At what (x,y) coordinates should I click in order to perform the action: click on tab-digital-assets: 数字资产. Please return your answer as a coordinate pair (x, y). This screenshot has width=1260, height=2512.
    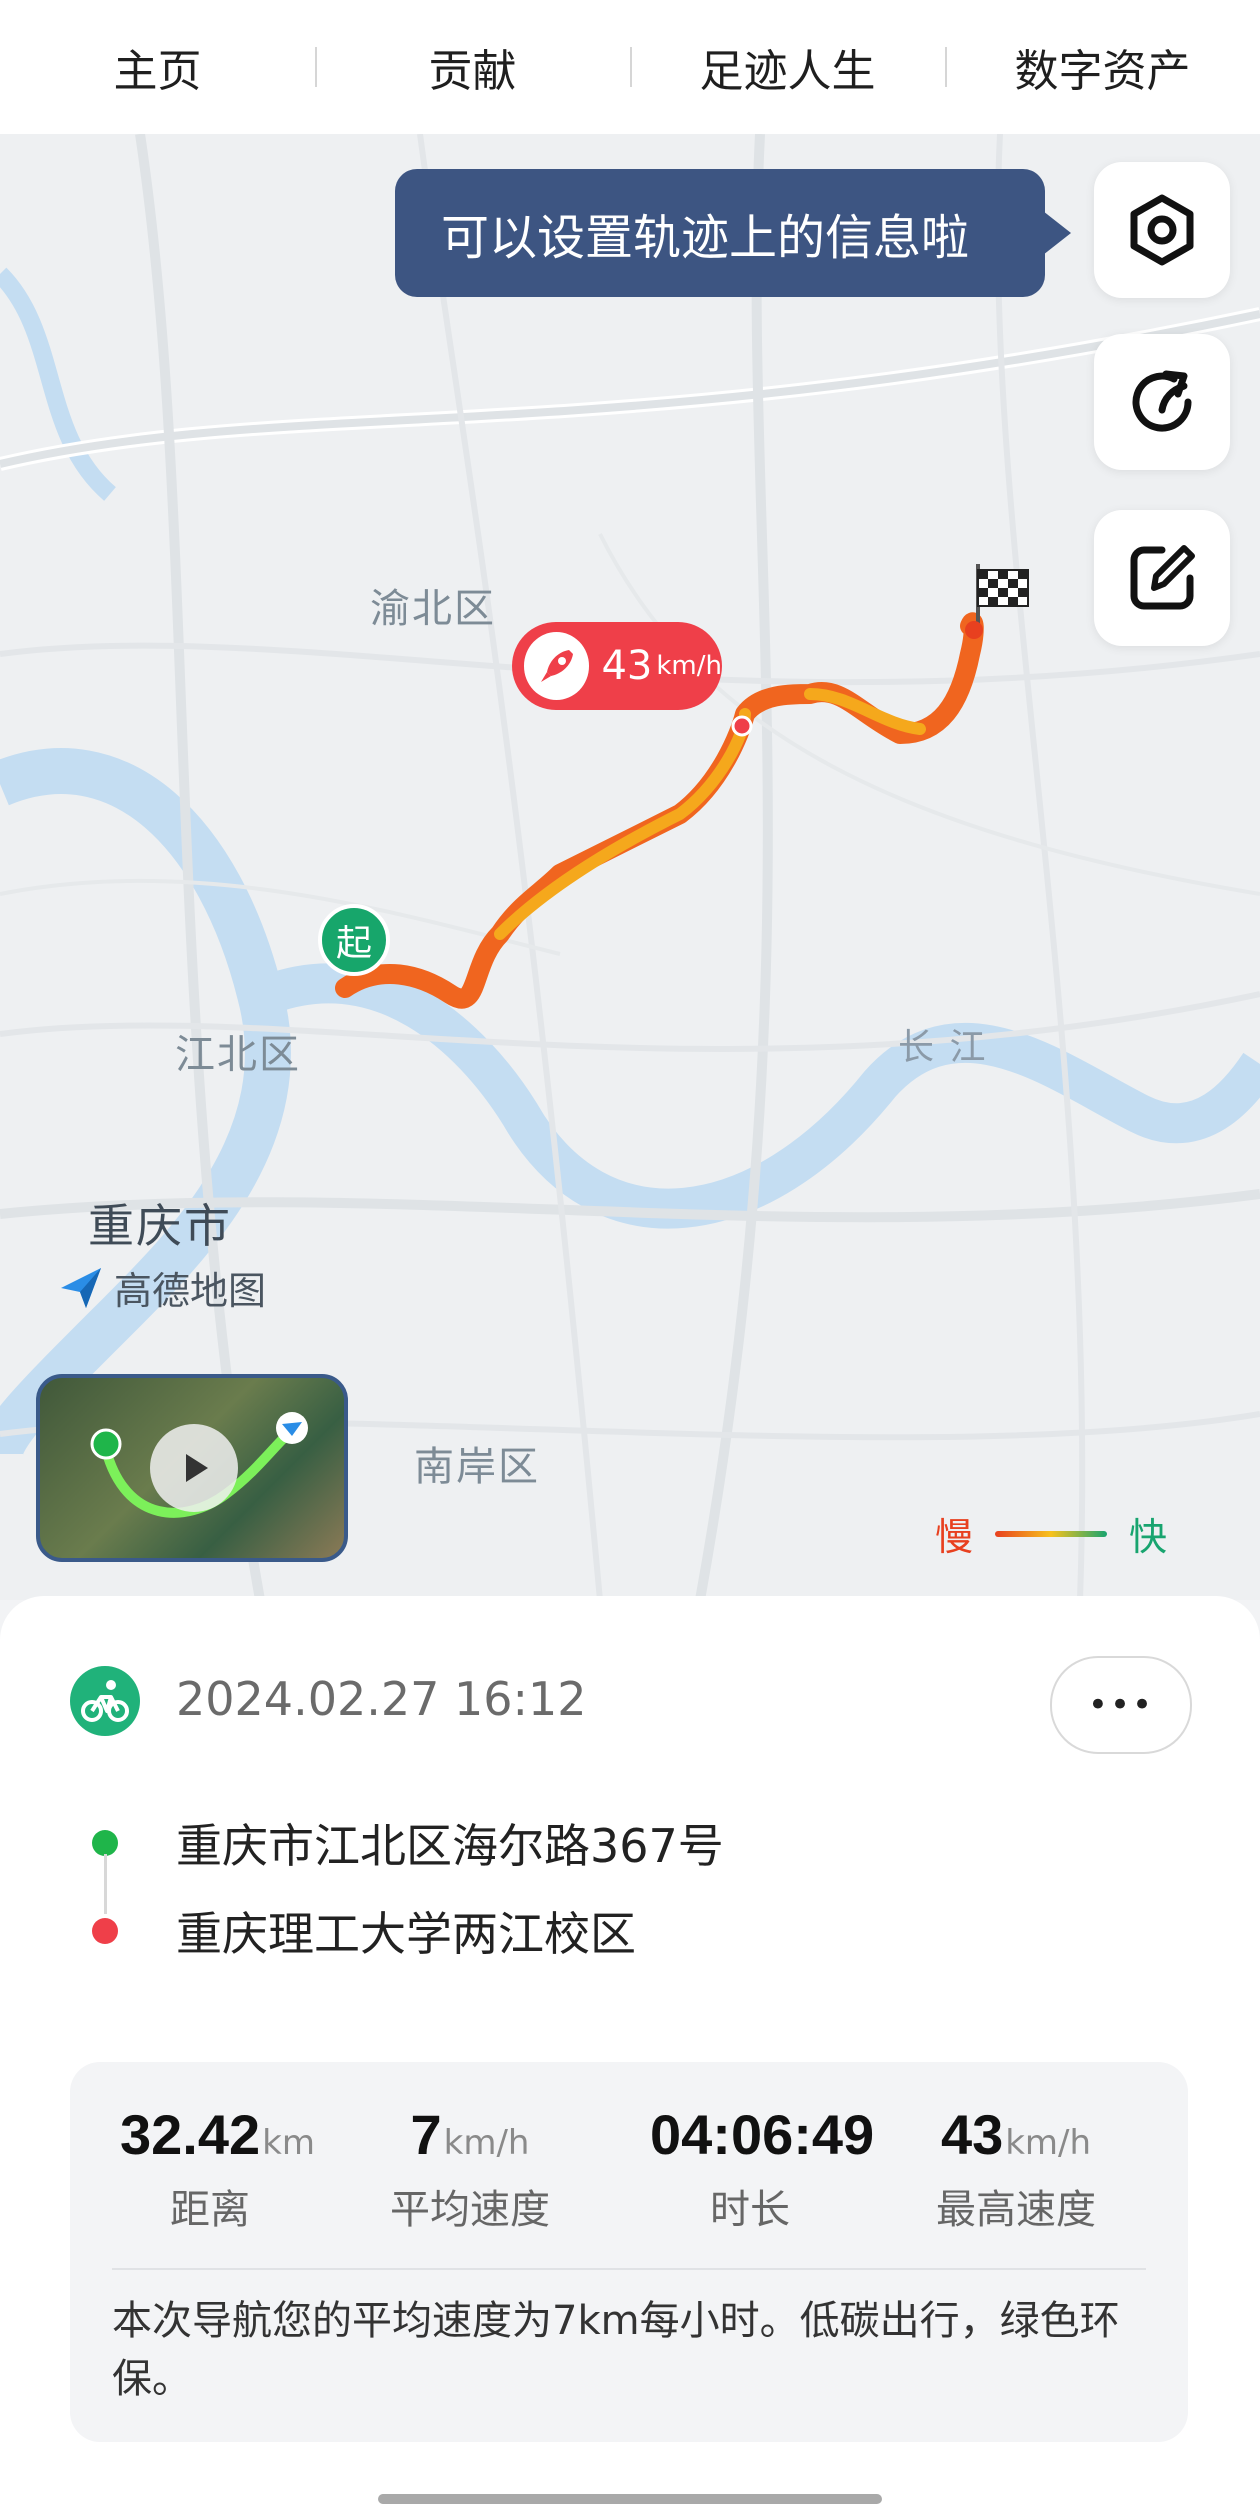
    Looking at the image, I should click on (1102, 67).